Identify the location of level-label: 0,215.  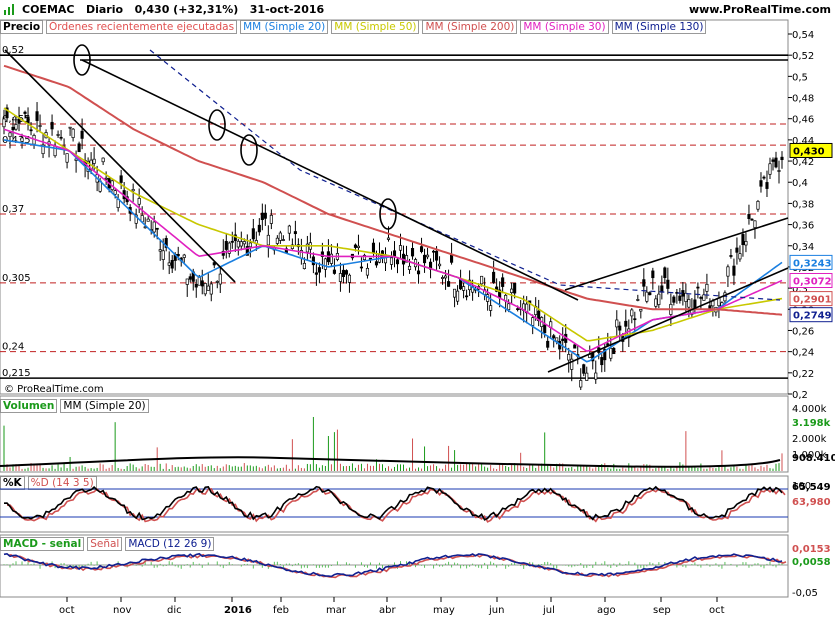
(16, 373).